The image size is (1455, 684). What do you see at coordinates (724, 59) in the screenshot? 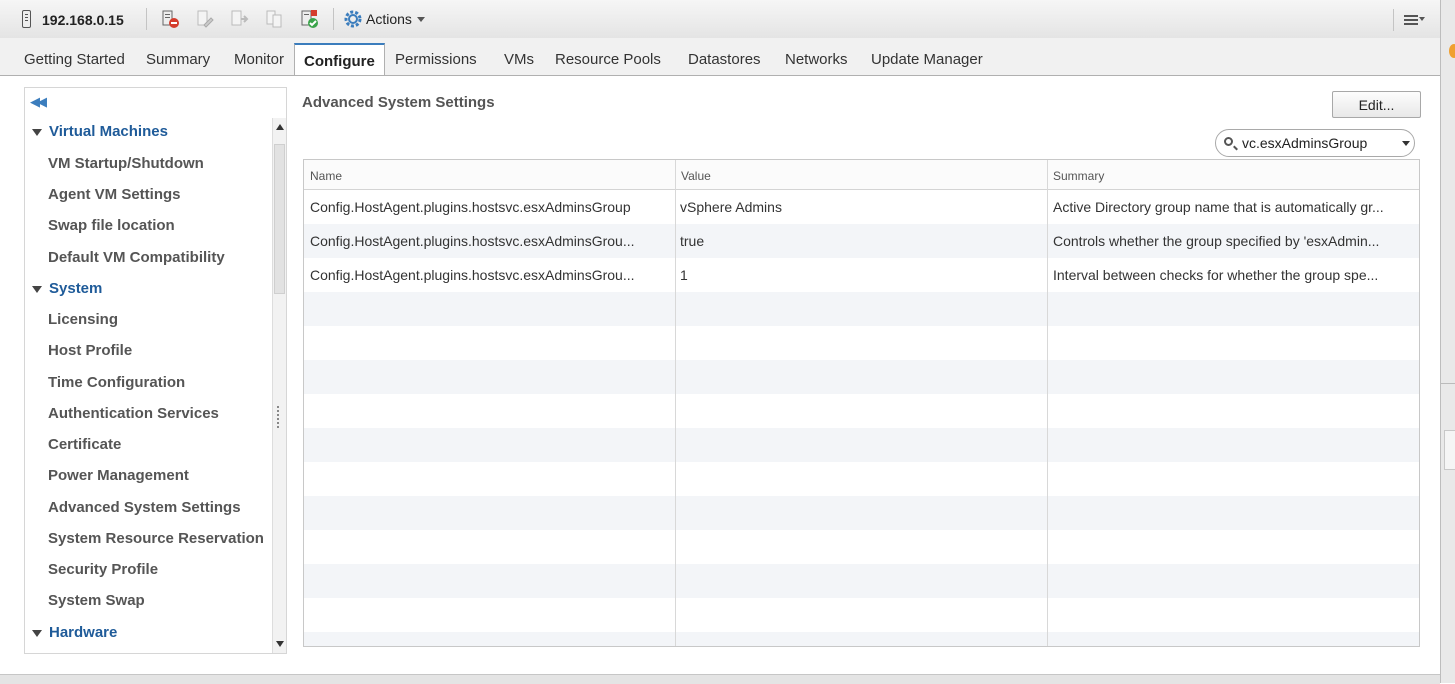
I see `tab-datastores: Datastores` at bounding box center [724, 59].